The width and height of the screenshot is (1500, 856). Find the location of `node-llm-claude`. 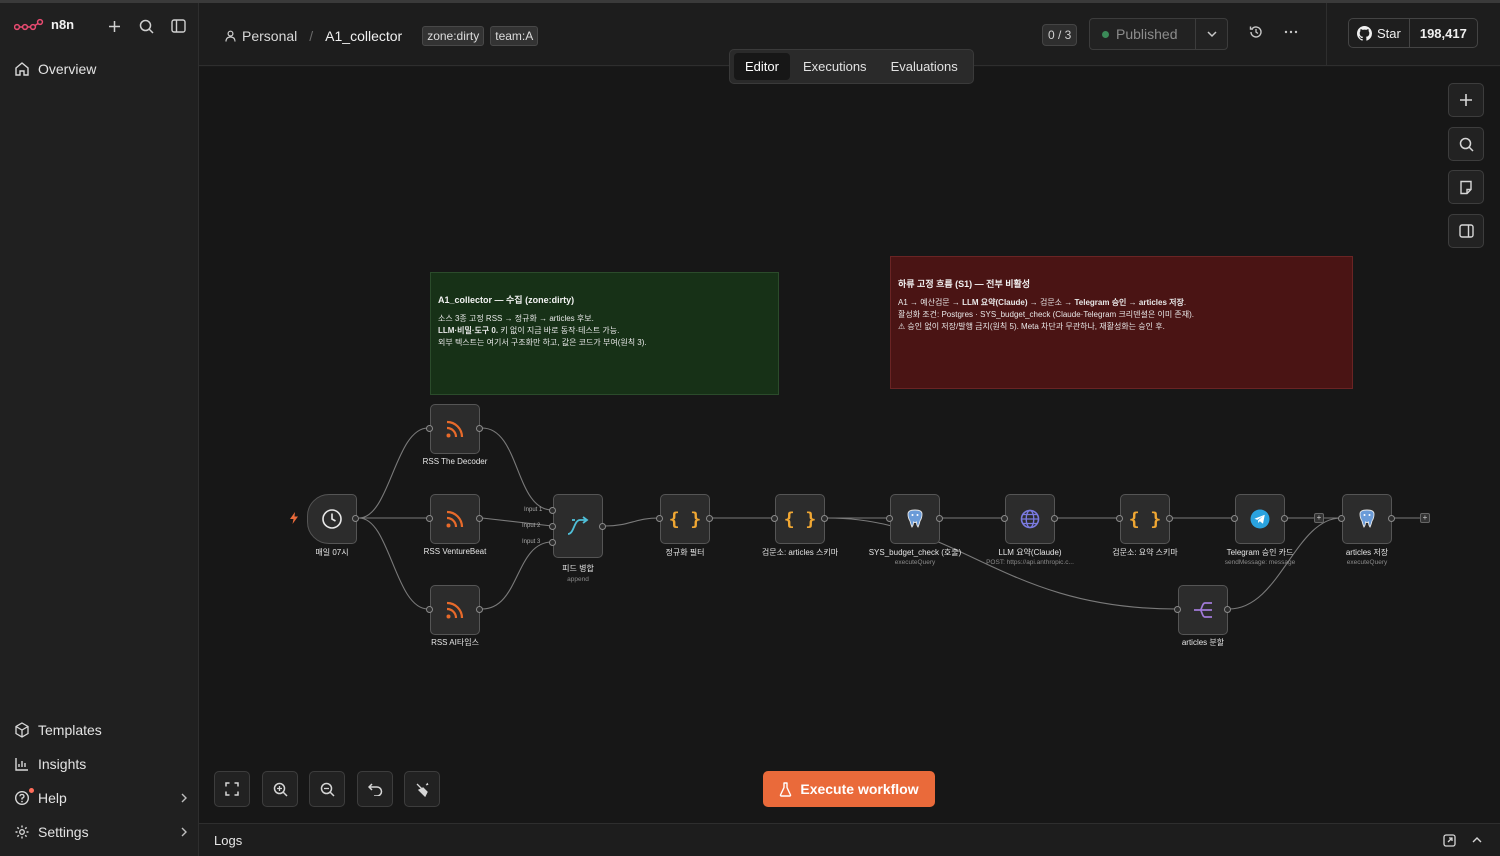

node-llm-claude is located at coordinates (1030, 519).